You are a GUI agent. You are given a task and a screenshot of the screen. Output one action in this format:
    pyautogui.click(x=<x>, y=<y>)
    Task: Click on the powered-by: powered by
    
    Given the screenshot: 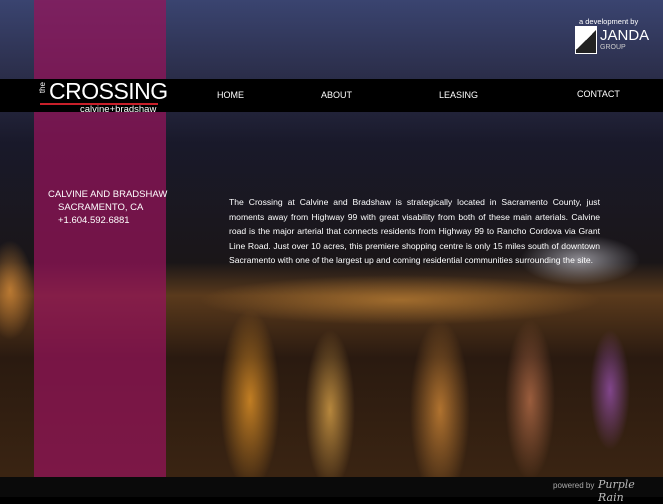 What is the action you would take?
    pyautogui.click(x=574, y=485)
    